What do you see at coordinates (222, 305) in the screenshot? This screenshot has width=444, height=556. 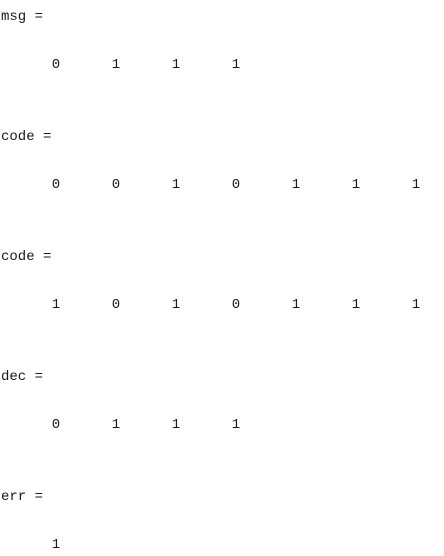 I see `value-row-code: 1 0 1 0 1 1 1` at bounding box center [222, 305].